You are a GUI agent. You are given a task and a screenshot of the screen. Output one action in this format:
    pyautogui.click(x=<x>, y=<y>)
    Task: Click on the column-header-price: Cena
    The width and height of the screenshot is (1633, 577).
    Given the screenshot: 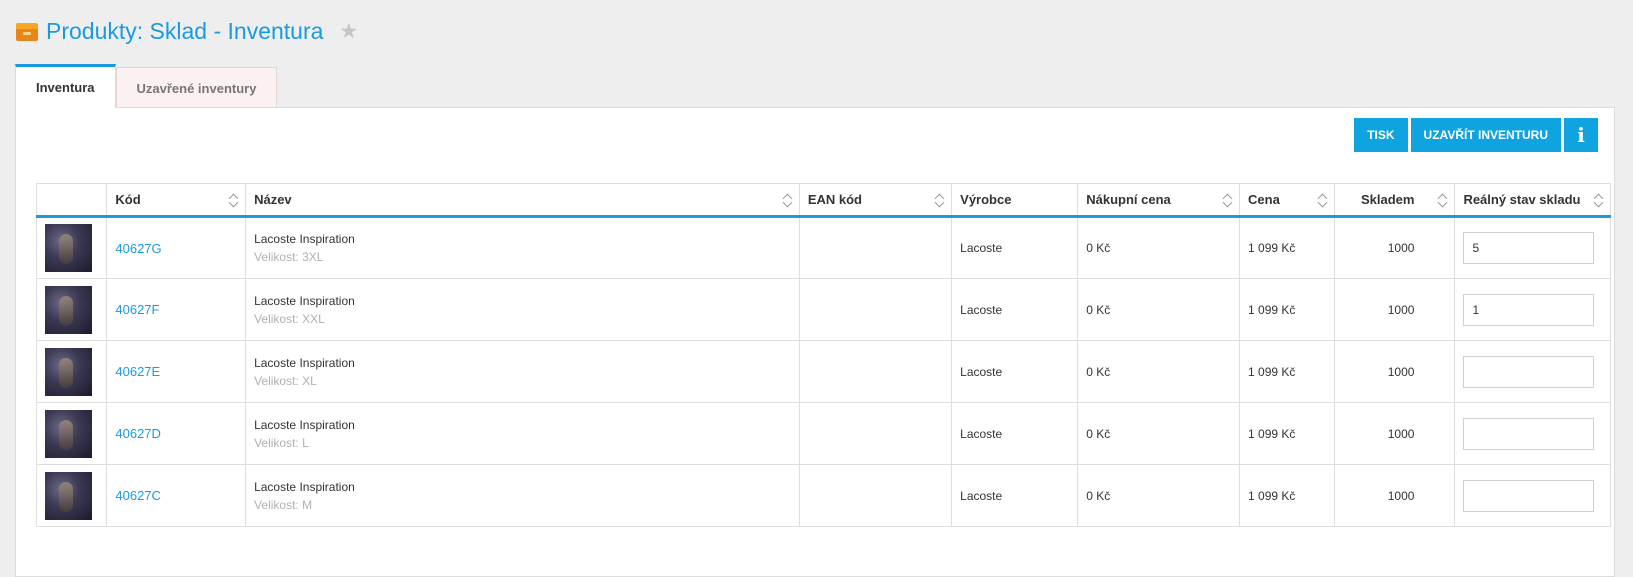 What is the action you would take?
    pyautogui.click(x=1287, y=200)
    